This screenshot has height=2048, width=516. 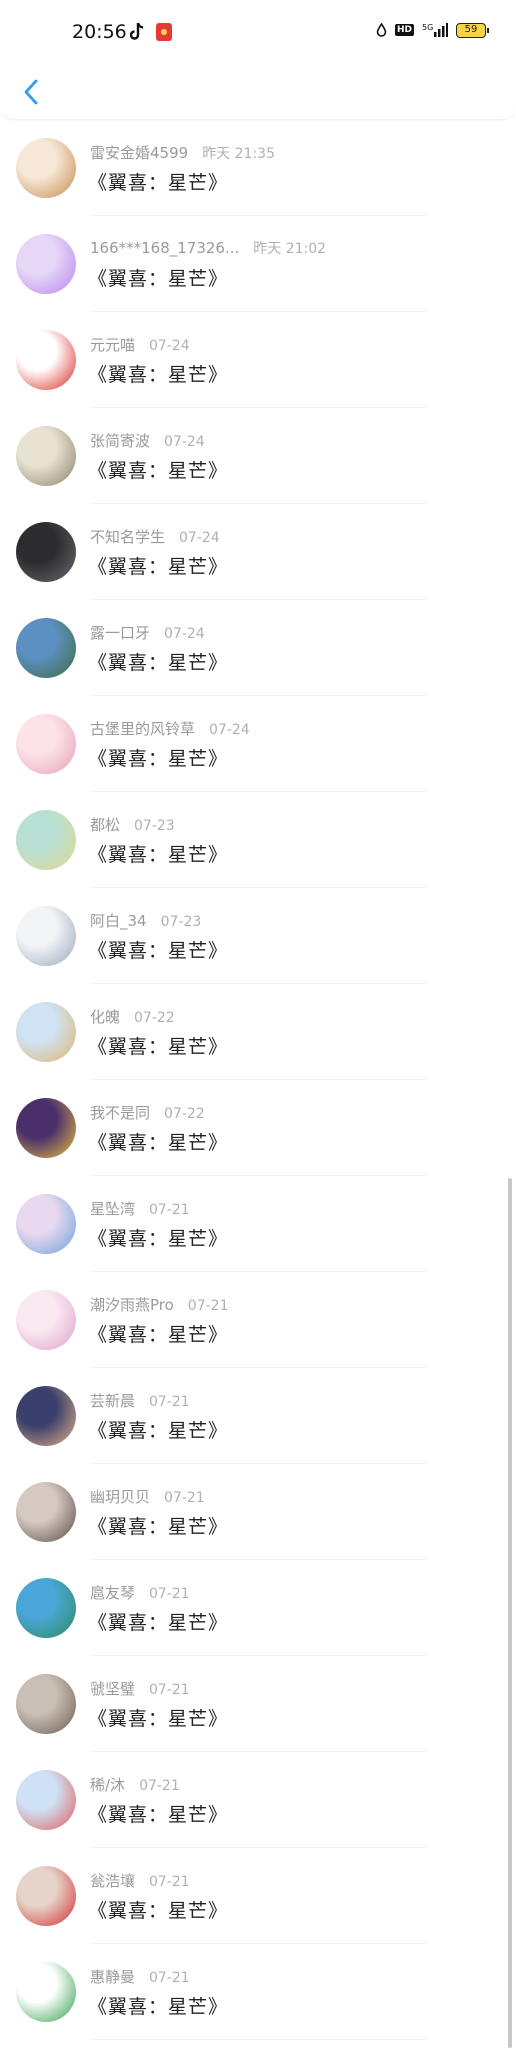 I want to click on sender-name-text: 芸新晨, so click(x=113, y=1401).